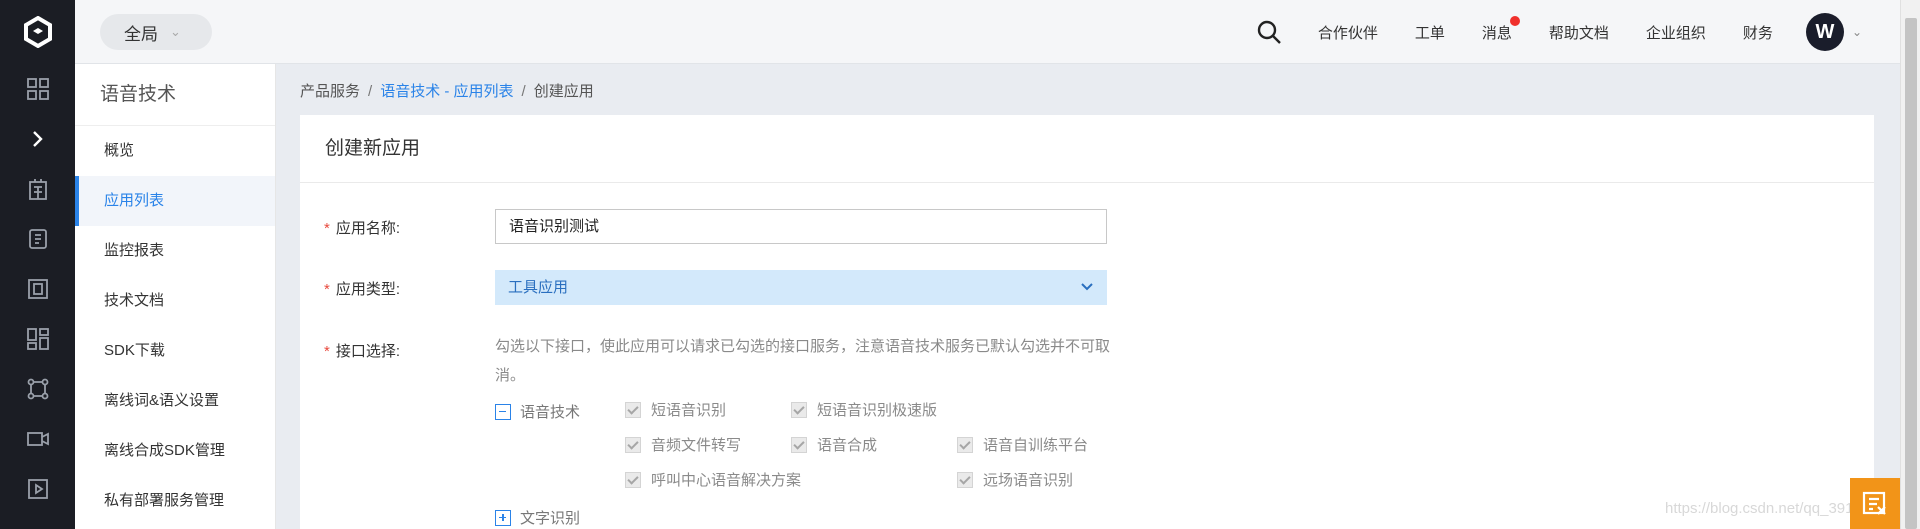 This screenshot has height=529, width=1920. What do you see at coordinates (1824, 32) in the screenshot?
I see `avatar: W` at bounding box center [1824, 32].